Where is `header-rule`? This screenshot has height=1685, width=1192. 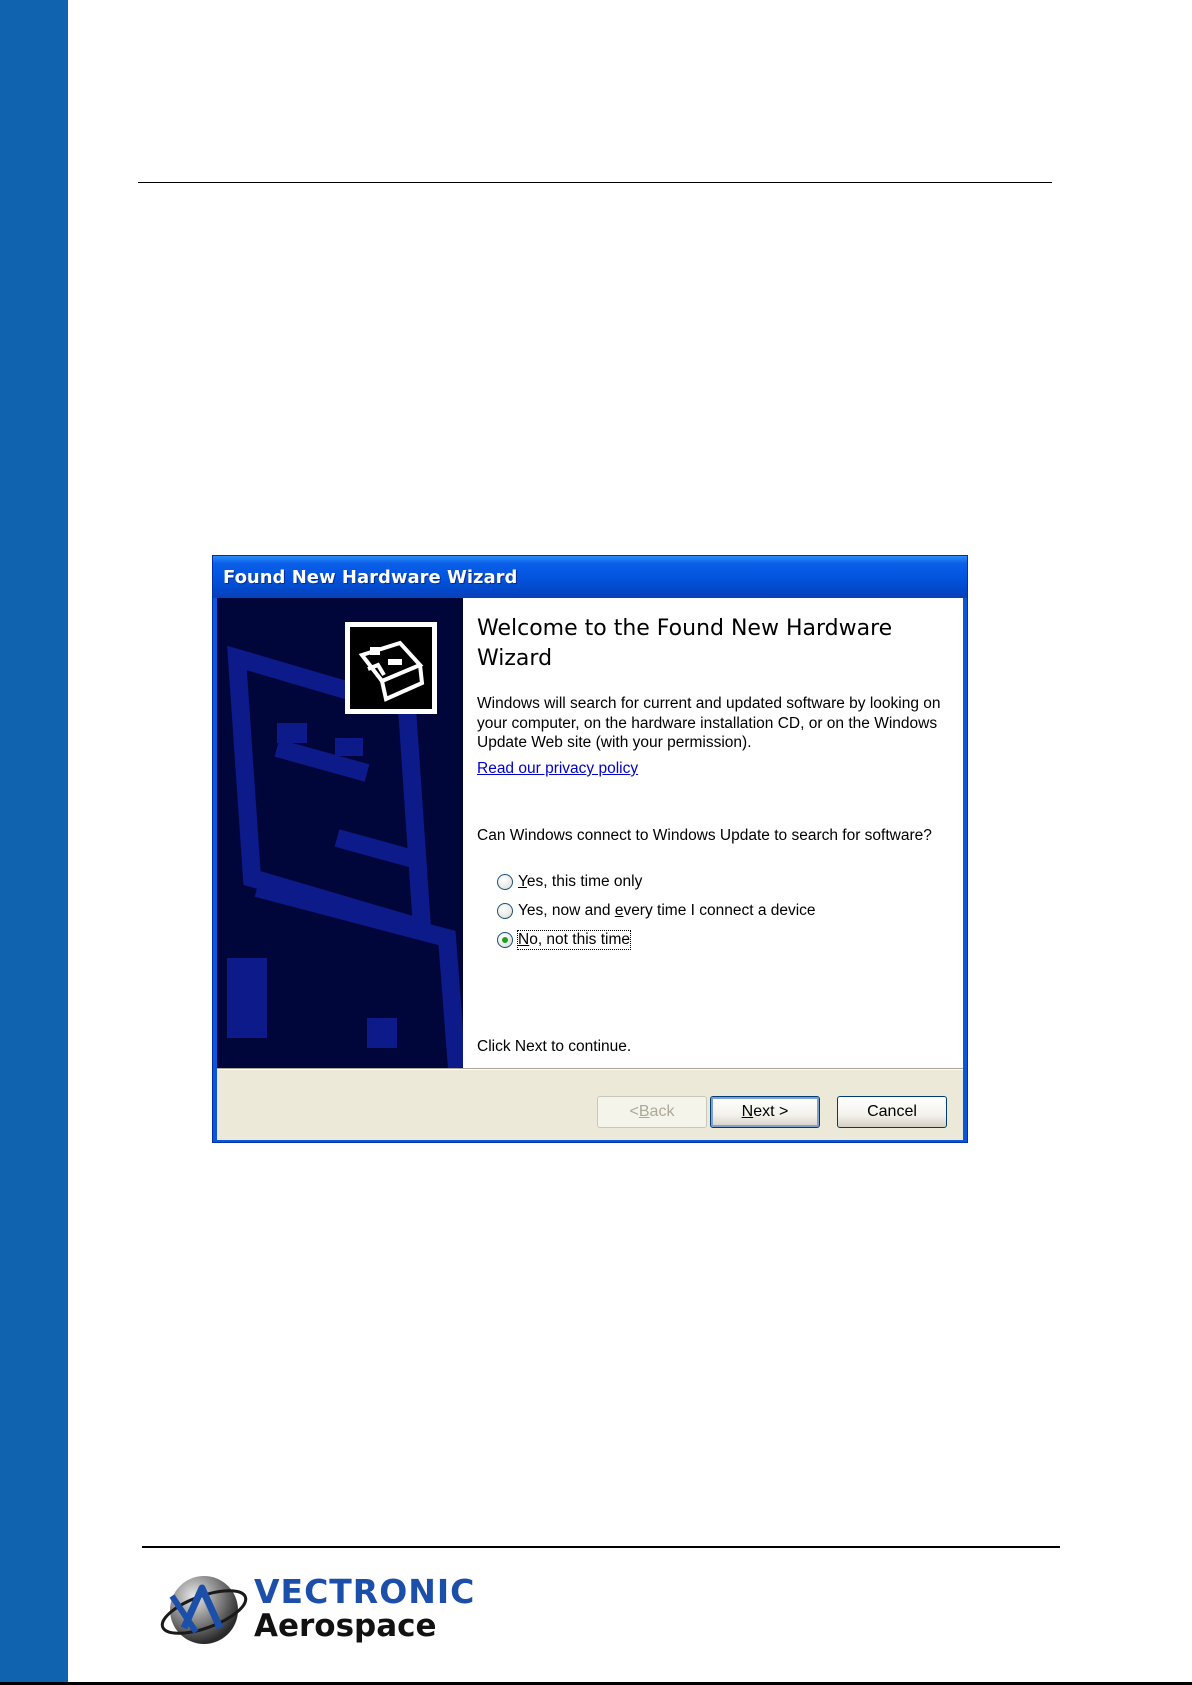
header-rule is located at coordinates (595, 182).